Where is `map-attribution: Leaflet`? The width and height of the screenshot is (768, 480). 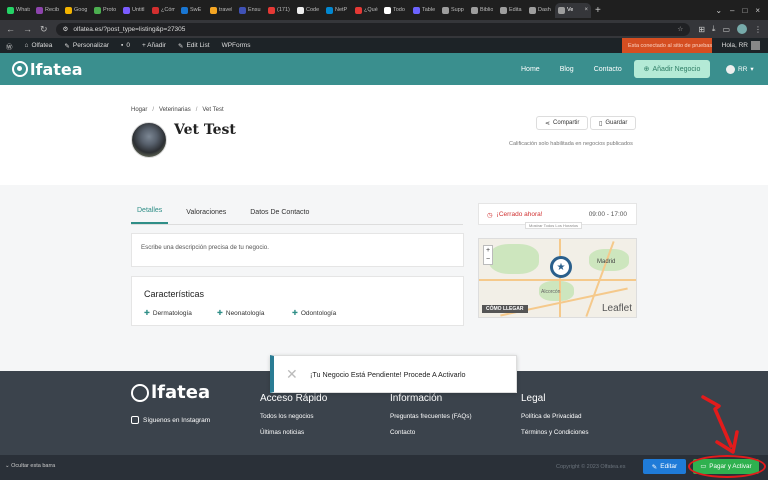
map-attribution: Leaflet is located at coordinates (617, 308).